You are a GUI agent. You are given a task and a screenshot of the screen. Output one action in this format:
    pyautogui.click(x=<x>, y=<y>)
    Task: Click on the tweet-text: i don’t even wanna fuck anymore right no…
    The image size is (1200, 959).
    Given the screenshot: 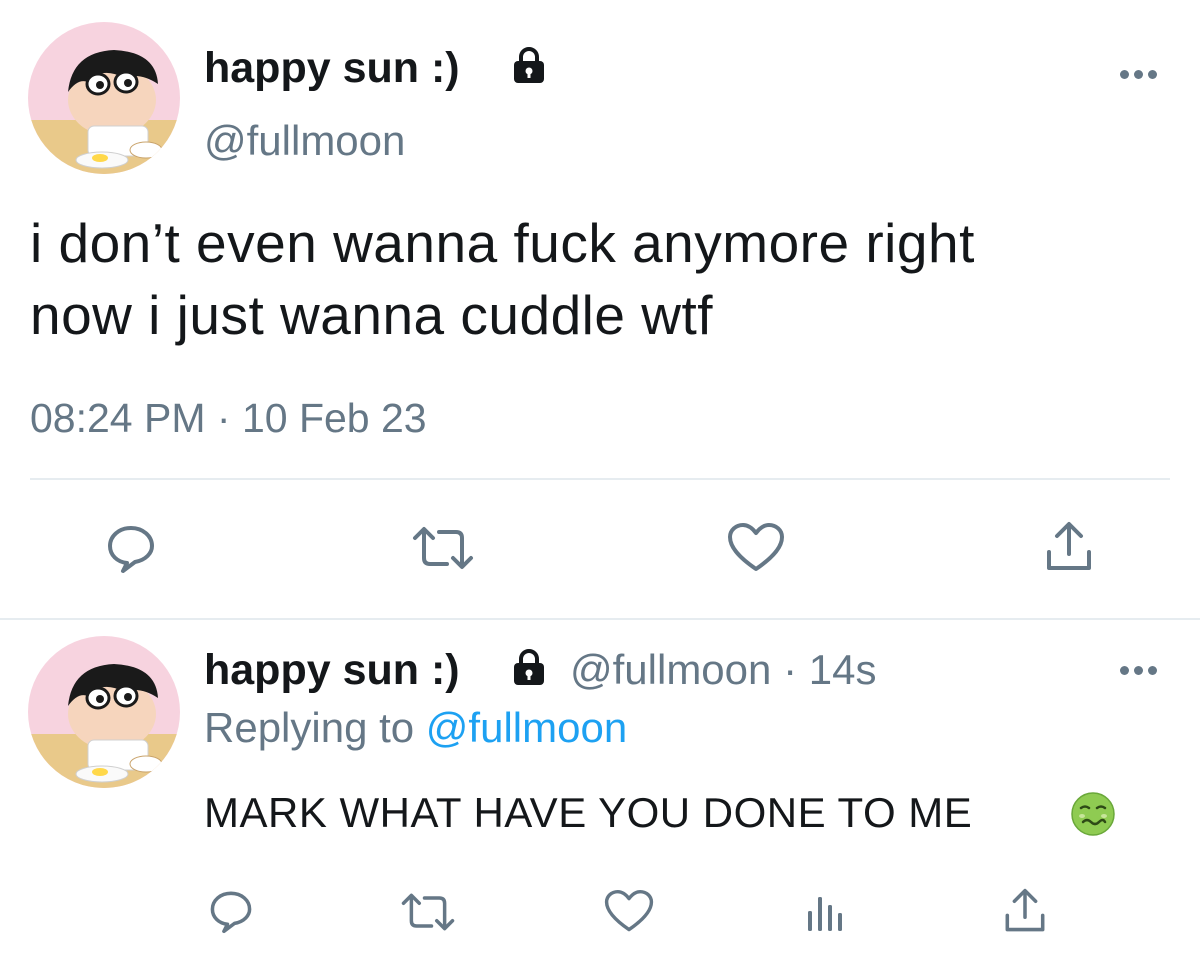 What is the action you would take?
    pyautogui.click(x=502, y=279)
    